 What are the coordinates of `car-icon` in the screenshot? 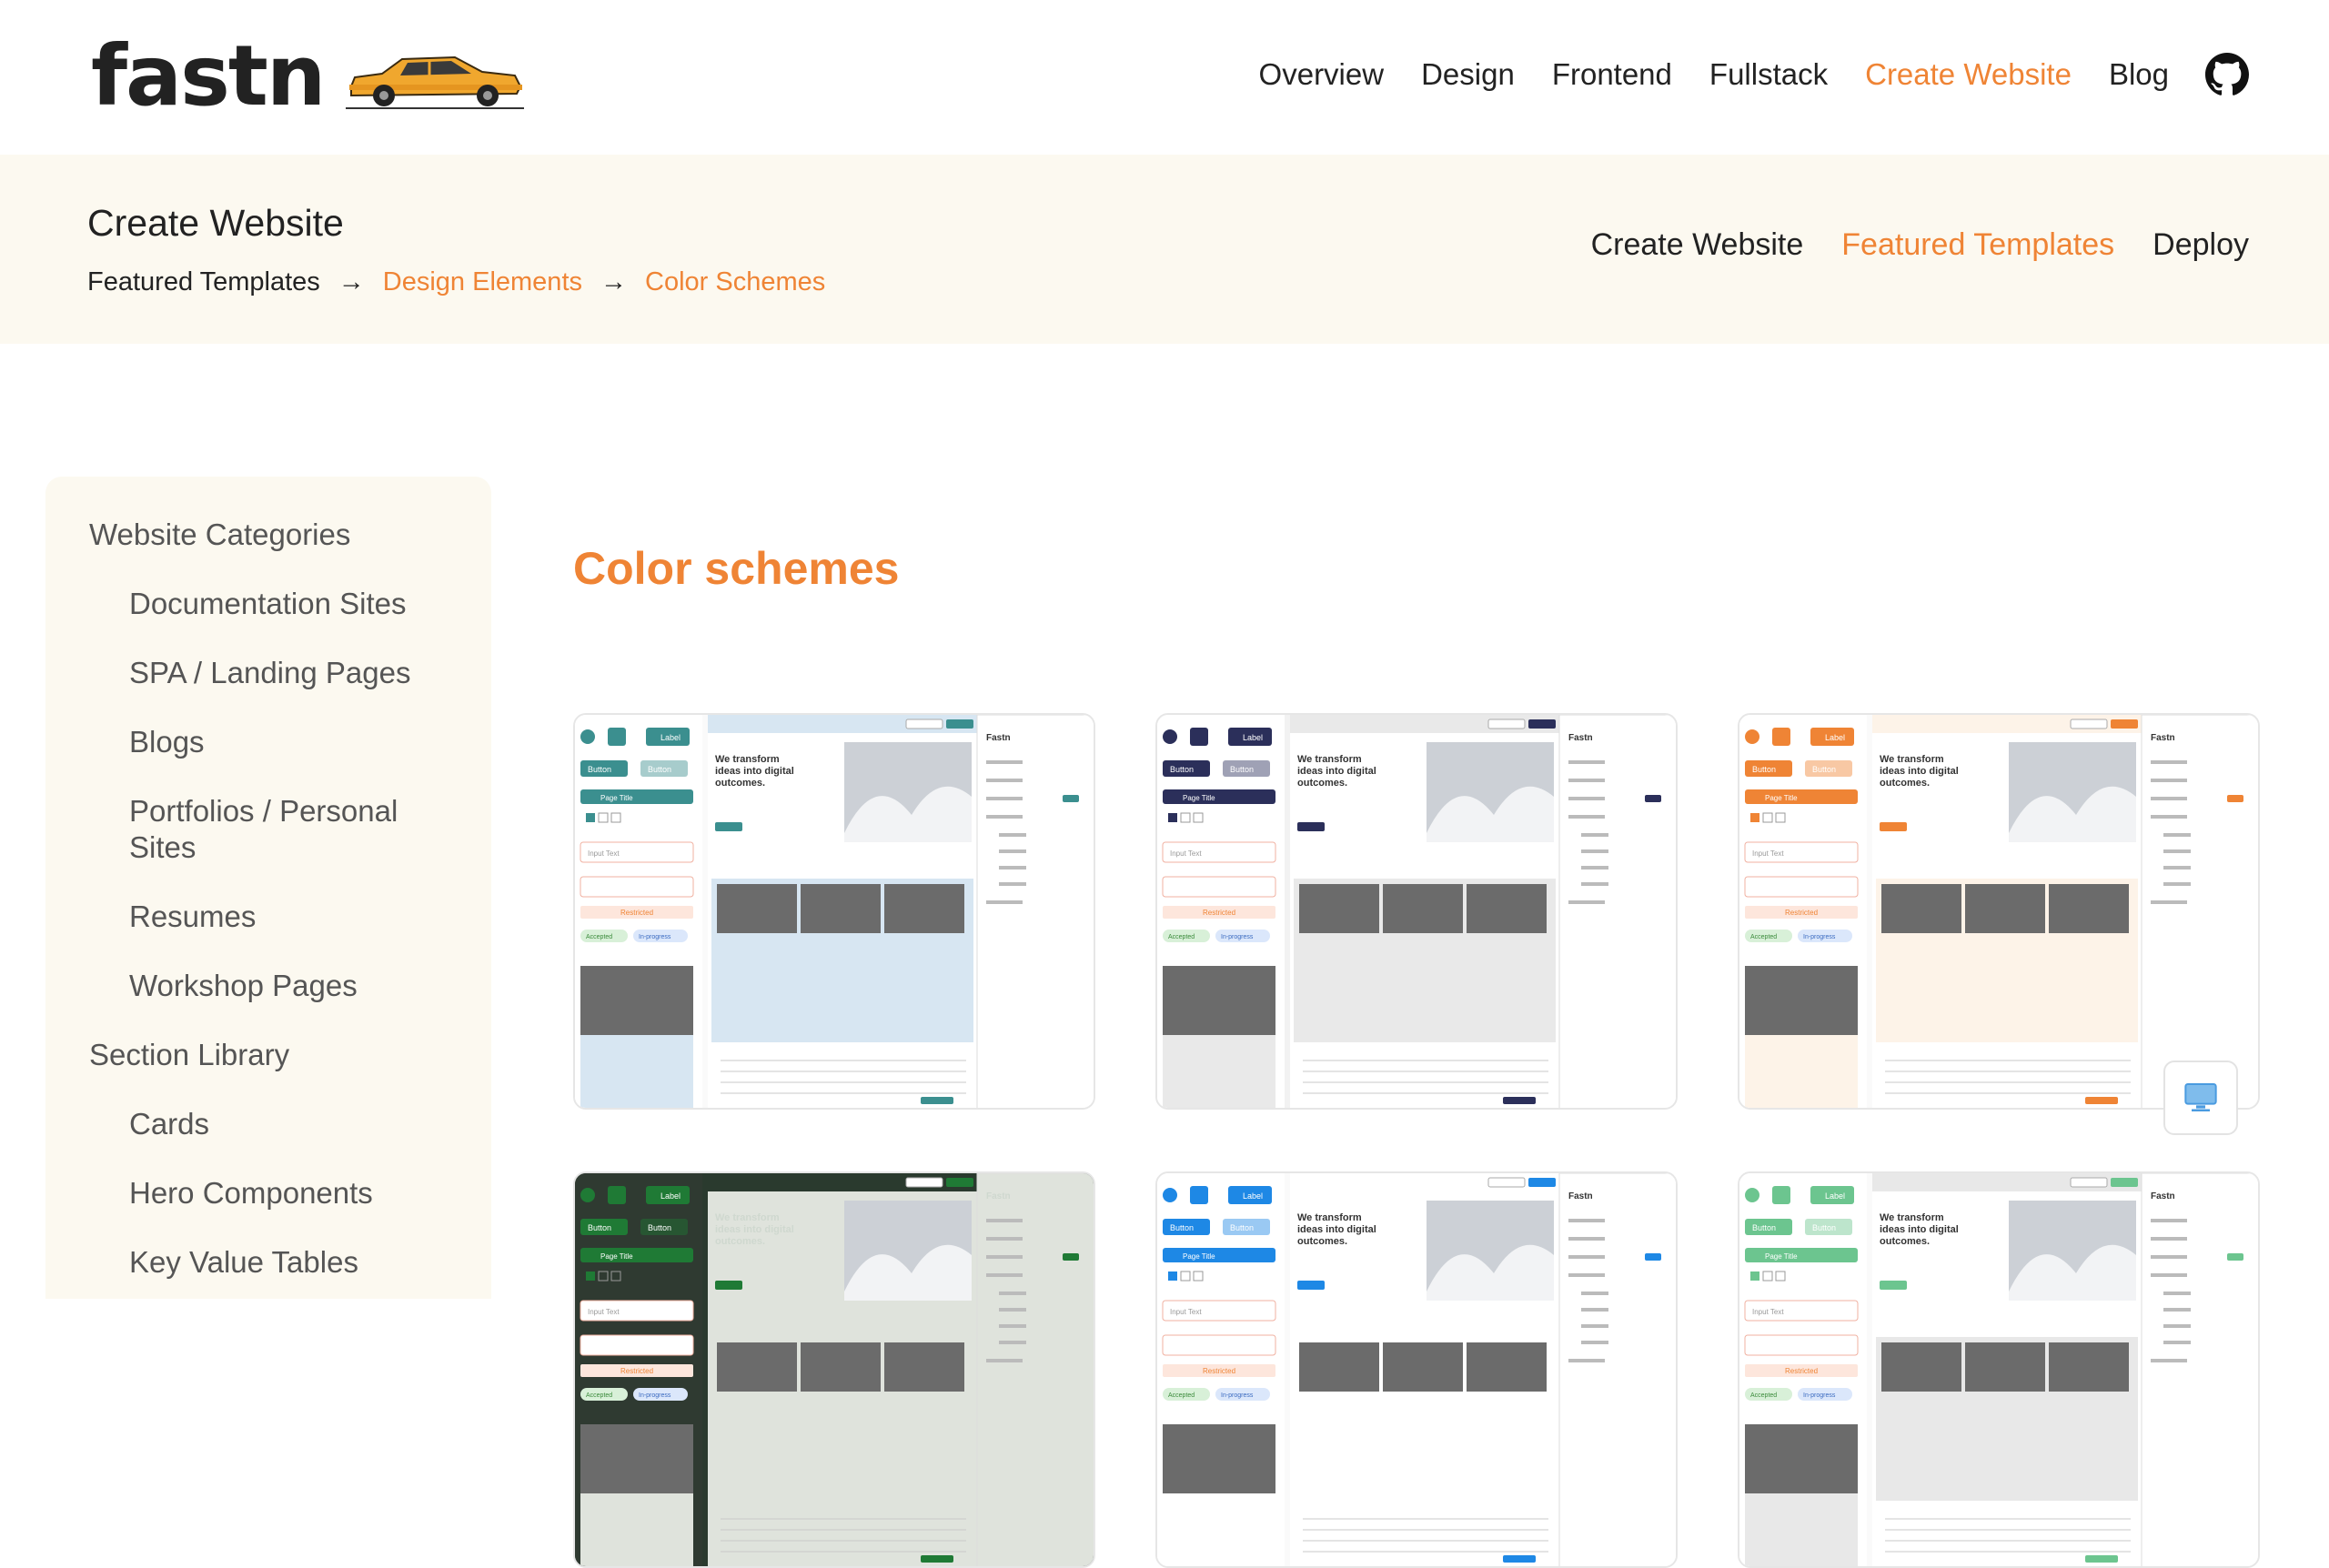 It's located at (435, 82).